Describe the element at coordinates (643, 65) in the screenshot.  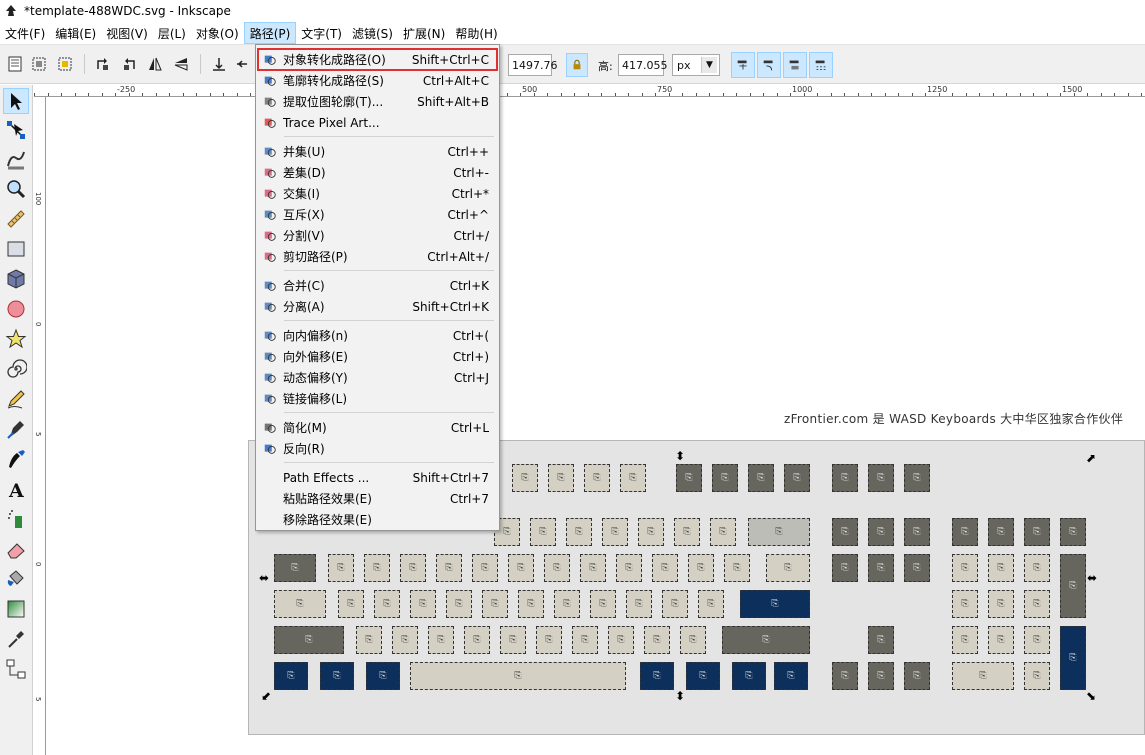
I see `height-field: 417.055` at that location.